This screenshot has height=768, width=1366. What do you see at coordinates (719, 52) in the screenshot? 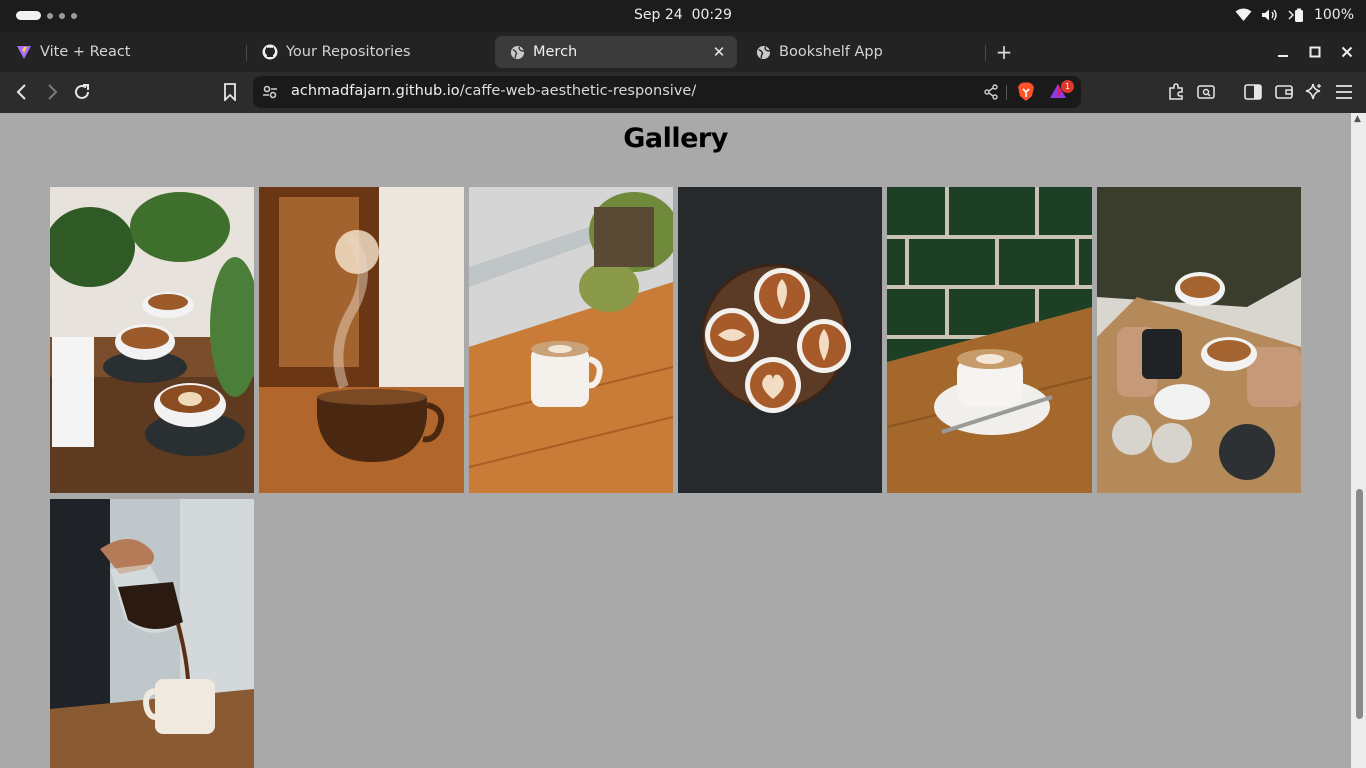
I see `close-tab-icon: ✕` at bounding box center [719, 52].